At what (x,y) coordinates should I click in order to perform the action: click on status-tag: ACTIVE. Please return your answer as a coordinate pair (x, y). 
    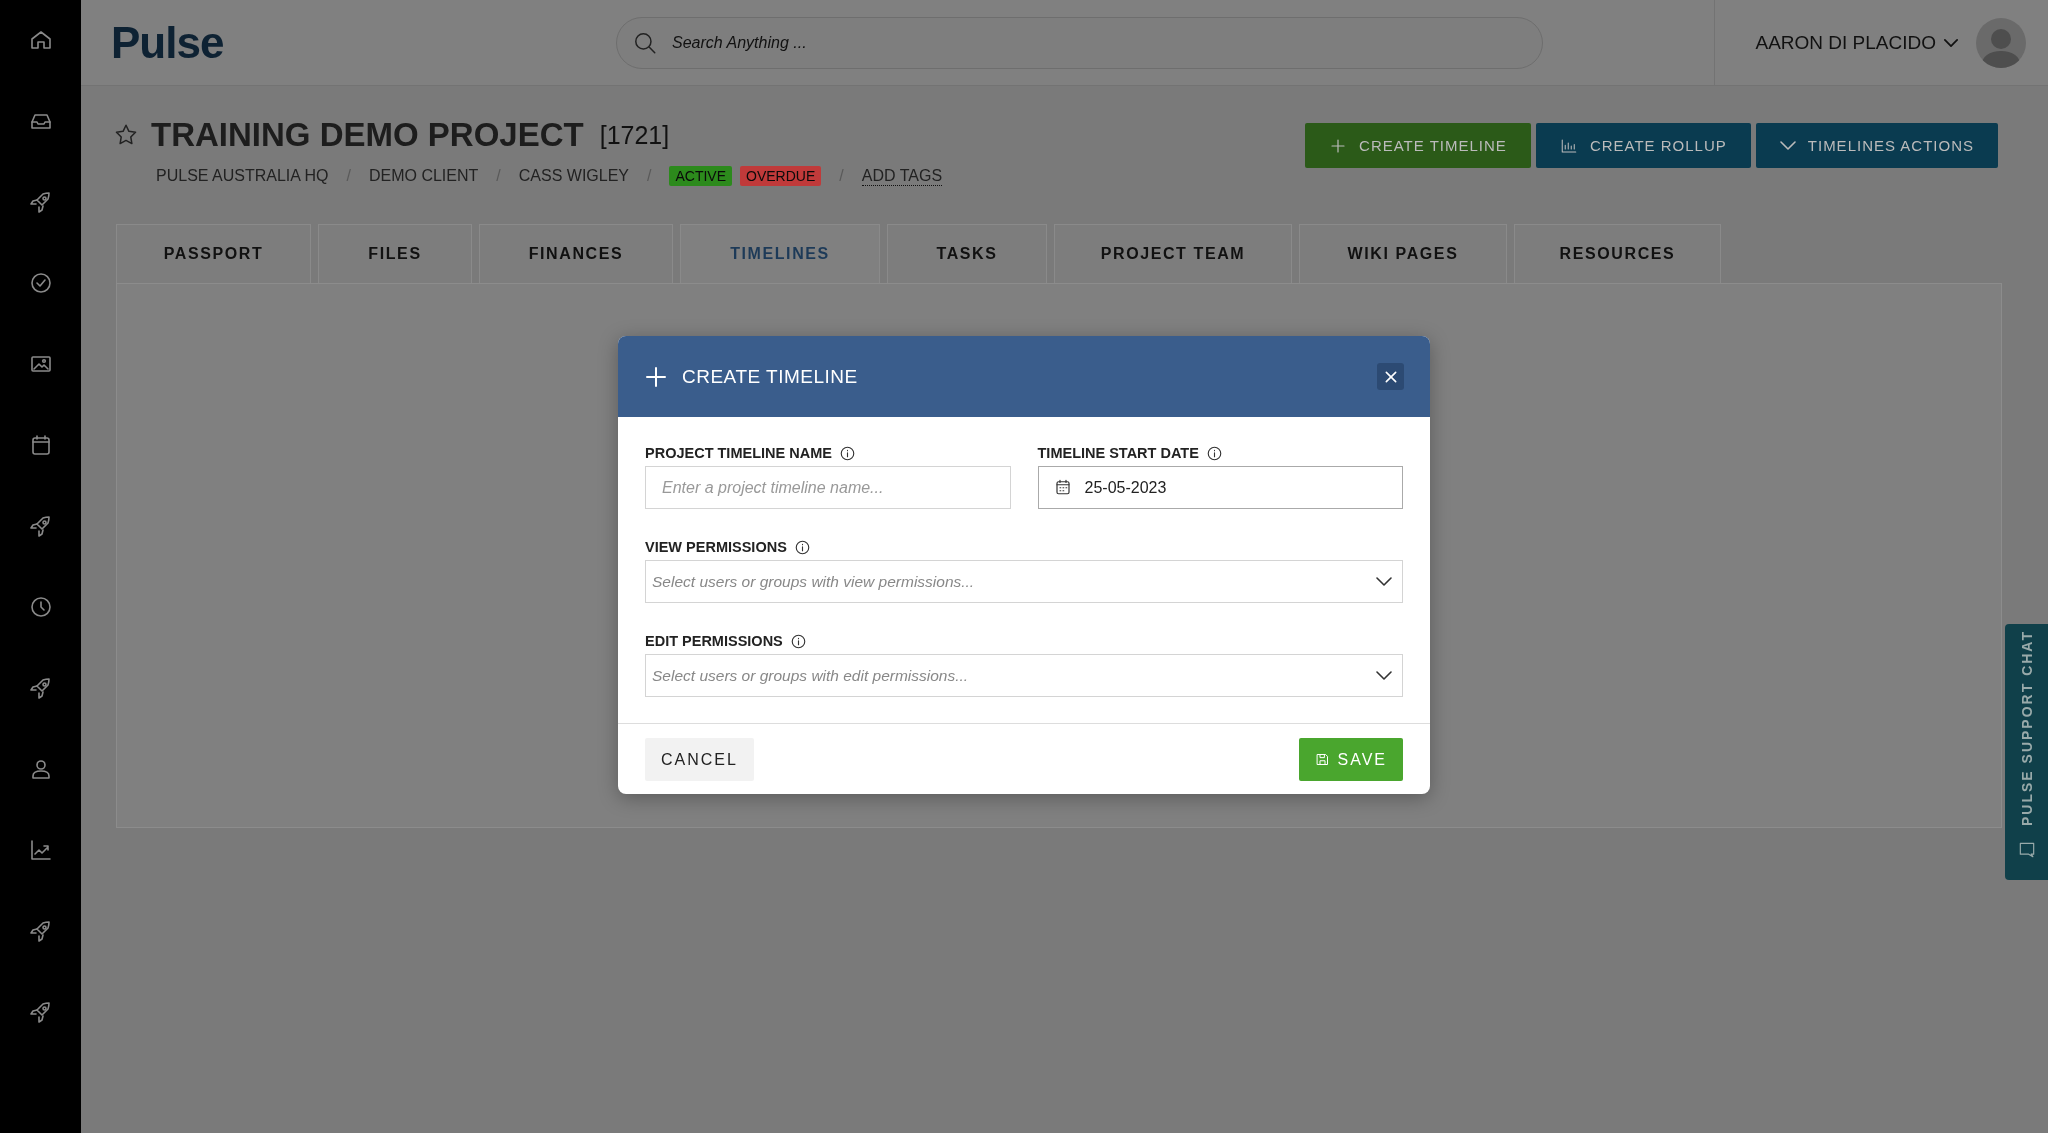
    Looking at the image, I should click on (701, 176).